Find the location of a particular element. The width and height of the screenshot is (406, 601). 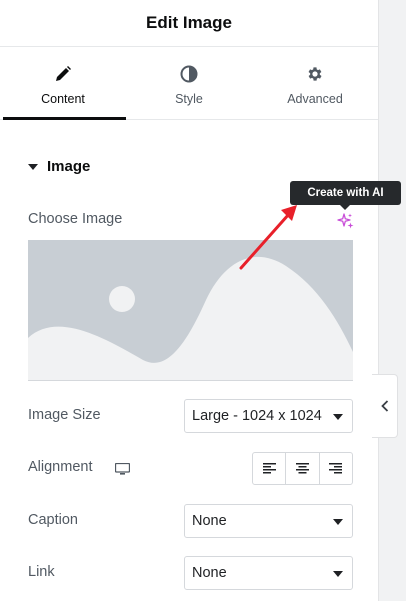

image-size-label: Image Size is located at coordinates (64, 415).